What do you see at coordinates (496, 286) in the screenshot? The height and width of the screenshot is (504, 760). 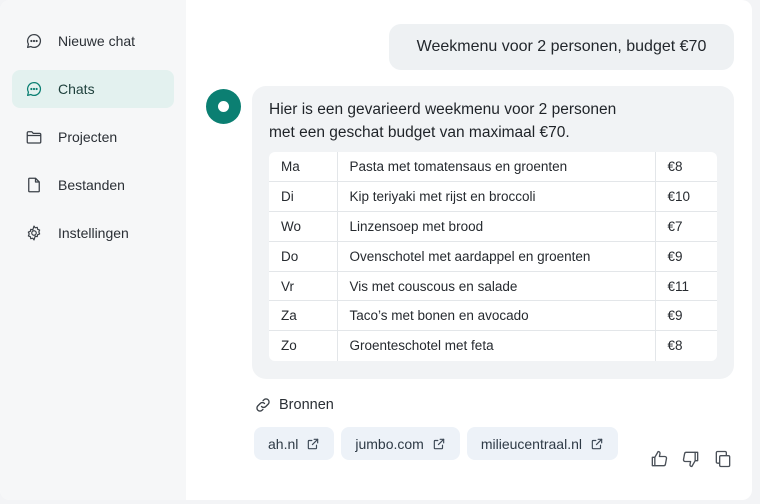 I see `meal-cell: Vis met couscous en salade` at bounding box center [496, 286].